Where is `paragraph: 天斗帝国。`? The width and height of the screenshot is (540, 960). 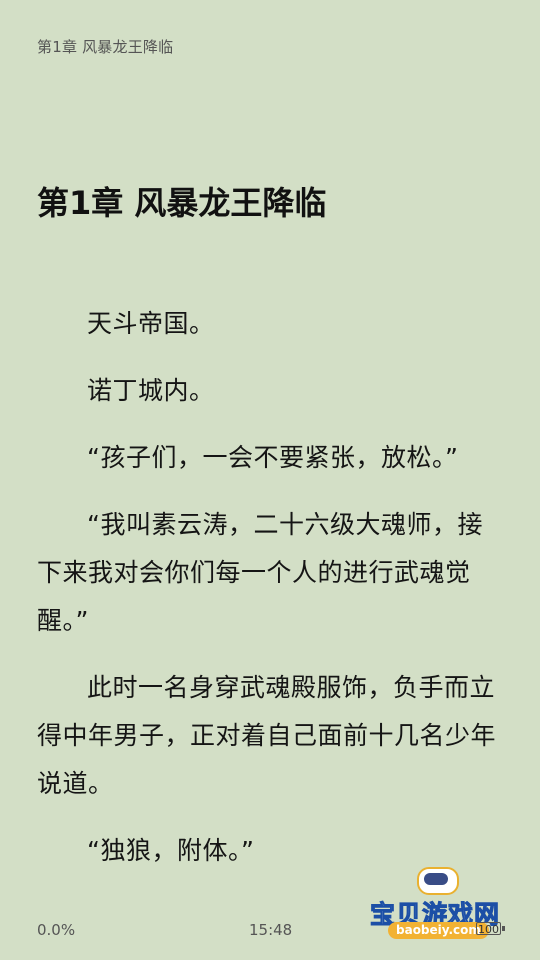
paragraph: 天斗帝国。 is located at coordinates (151, 323).